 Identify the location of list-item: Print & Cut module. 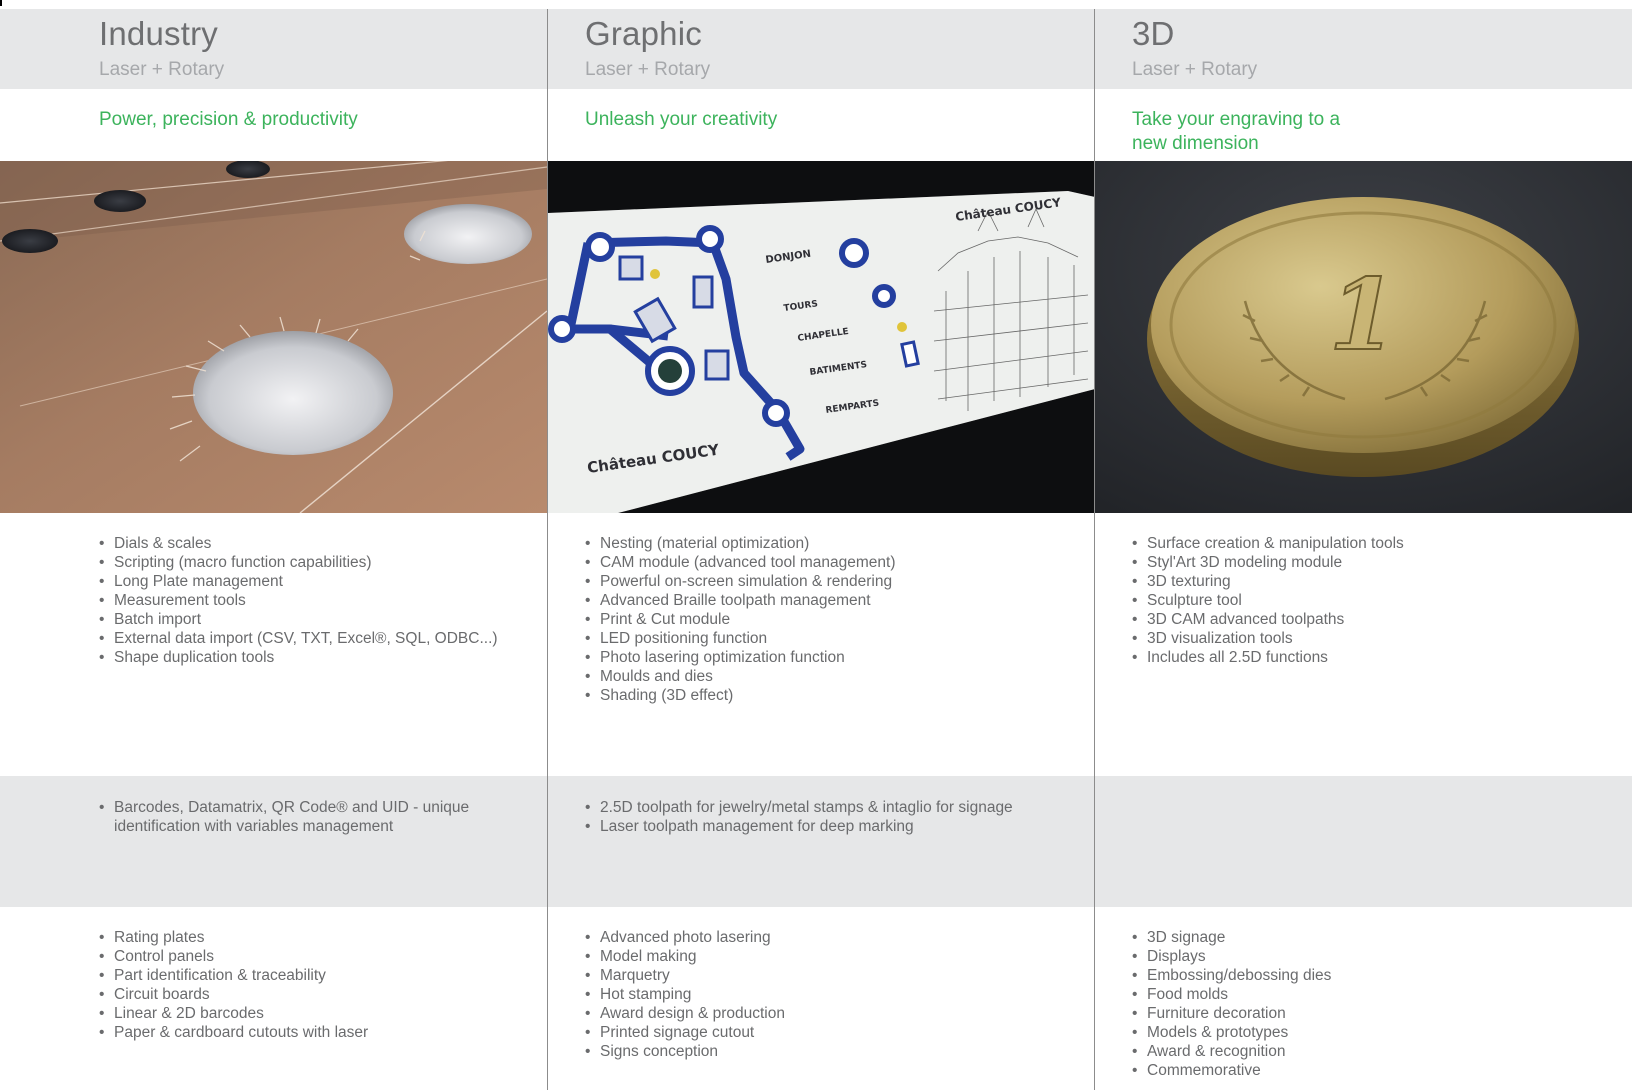
(740, 619).